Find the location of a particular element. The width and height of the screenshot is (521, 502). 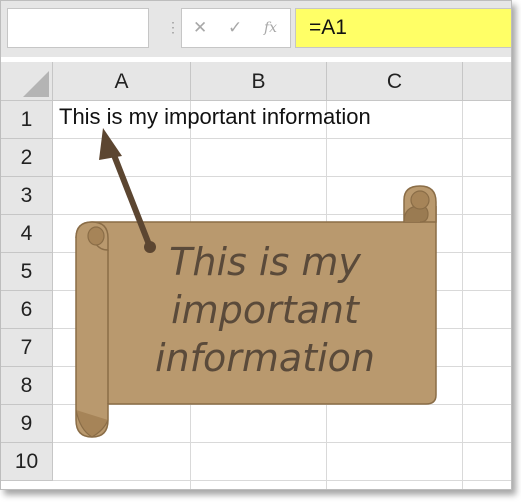

name-box is located at coordinates (78, 28).